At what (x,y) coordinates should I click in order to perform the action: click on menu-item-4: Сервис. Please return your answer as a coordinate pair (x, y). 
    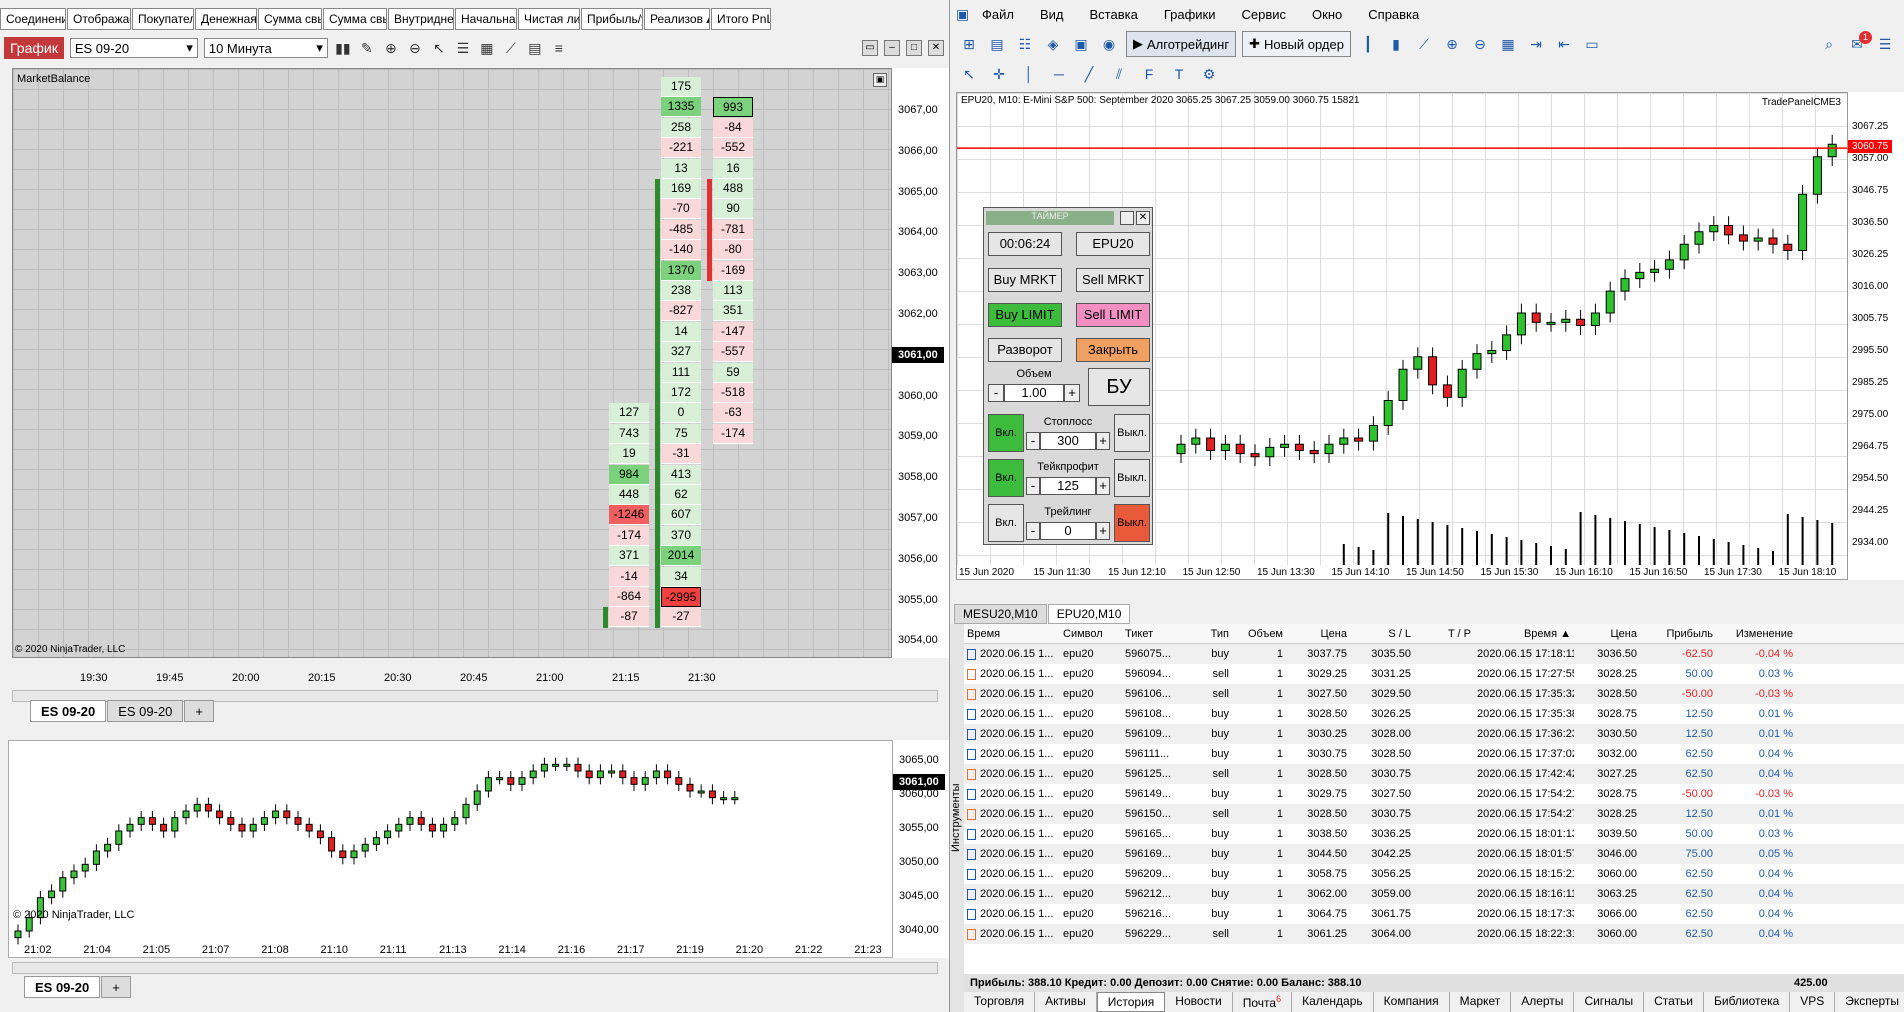
    Looking at the image, I should click on (1264, 14).